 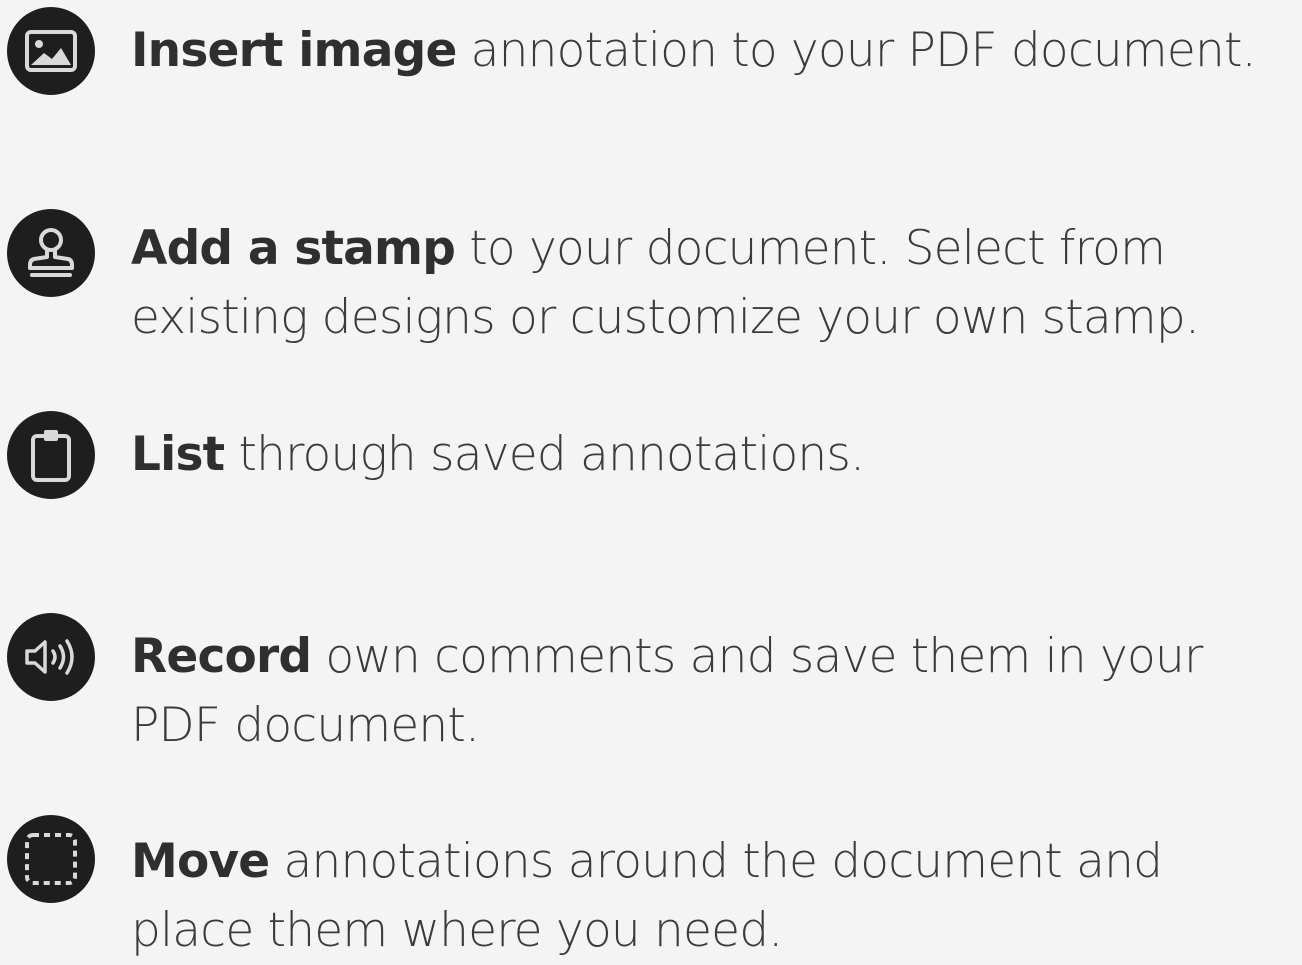 What do you see at coordinates (51, 51) in the screenshot?
I see `image-icon` at bounding box center [51, 51].